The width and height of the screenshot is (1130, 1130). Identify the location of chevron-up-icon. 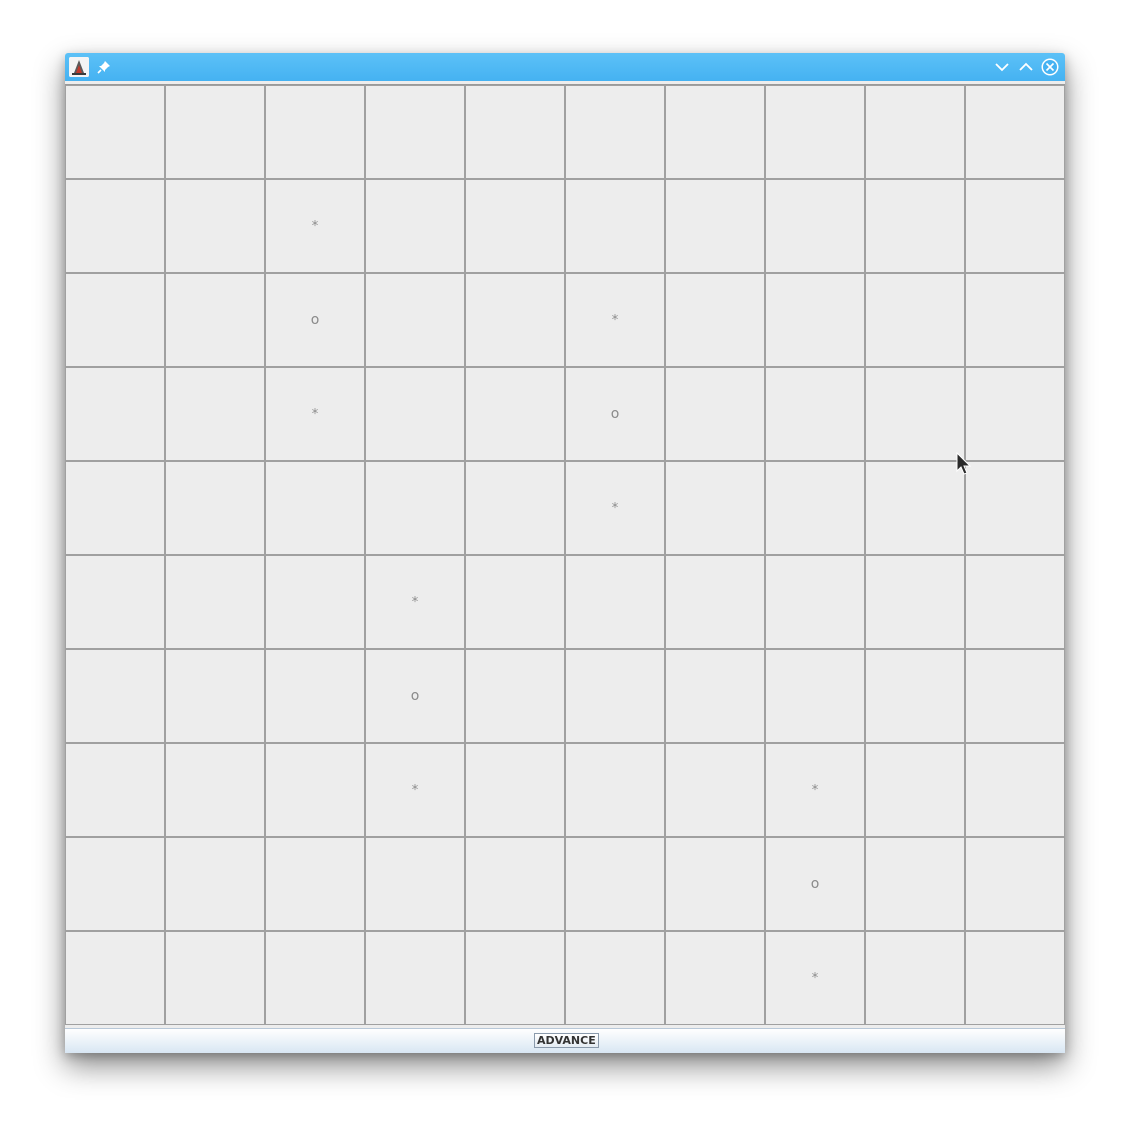
(1026, 67).